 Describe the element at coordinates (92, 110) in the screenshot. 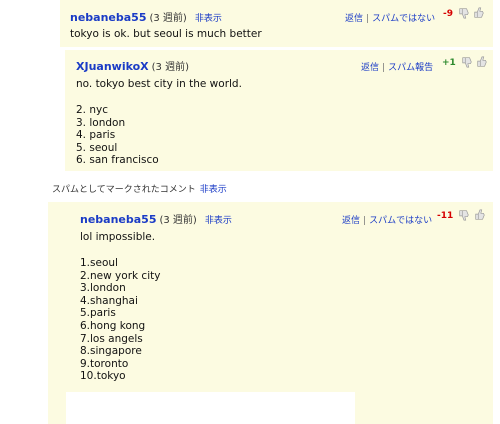

I see `list-item: 2. nyc` at that location.